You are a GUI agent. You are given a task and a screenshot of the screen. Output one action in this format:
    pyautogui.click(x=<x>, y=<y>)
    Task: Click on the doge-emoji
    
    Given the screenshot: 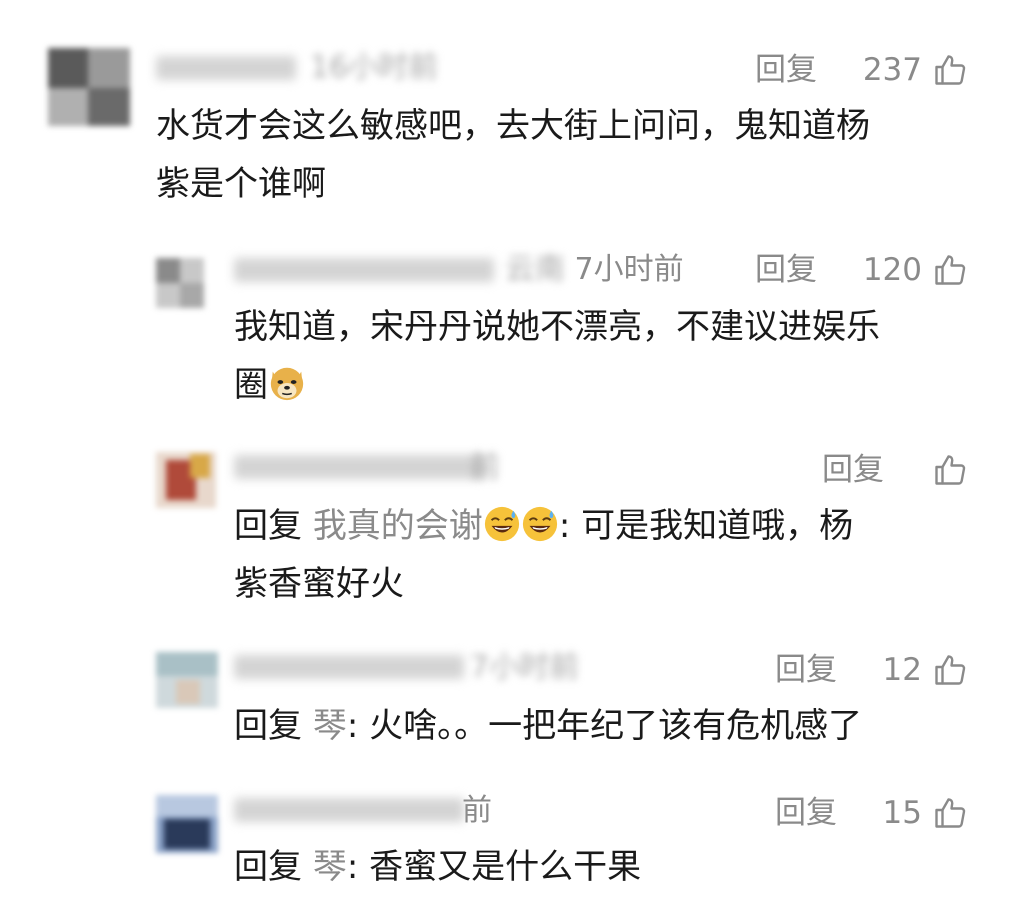 What is the action you would take?
    pyautogui.click(x=287, y=384)
    